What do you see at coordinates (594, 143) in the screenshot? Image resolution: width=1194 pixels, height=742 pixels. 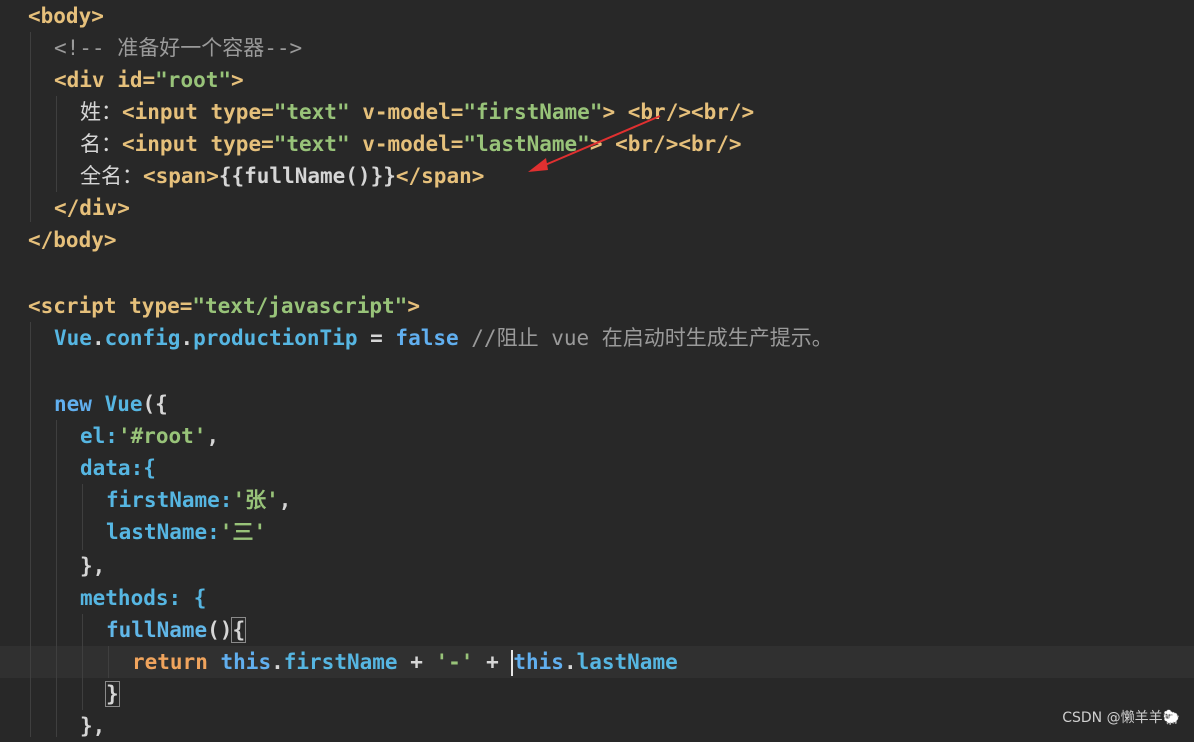 I see `annotation-arrow-icon` at bounding box center [594, 143].